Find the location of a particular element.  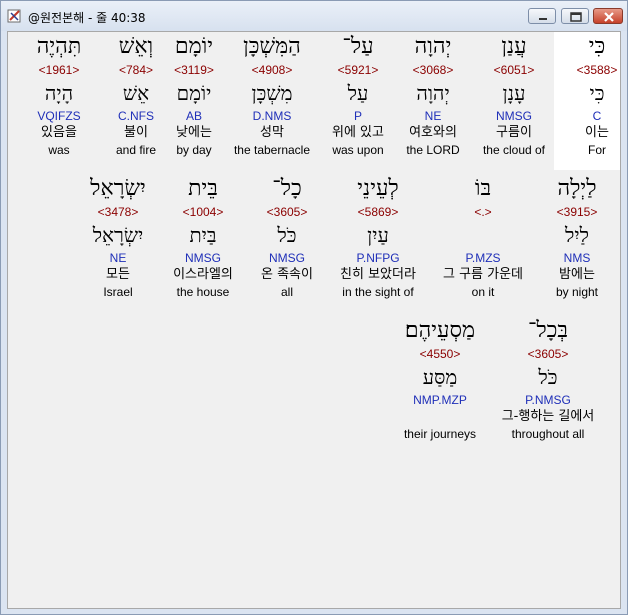

lemma: אֵשׁ is located at coordinates (136, 93).